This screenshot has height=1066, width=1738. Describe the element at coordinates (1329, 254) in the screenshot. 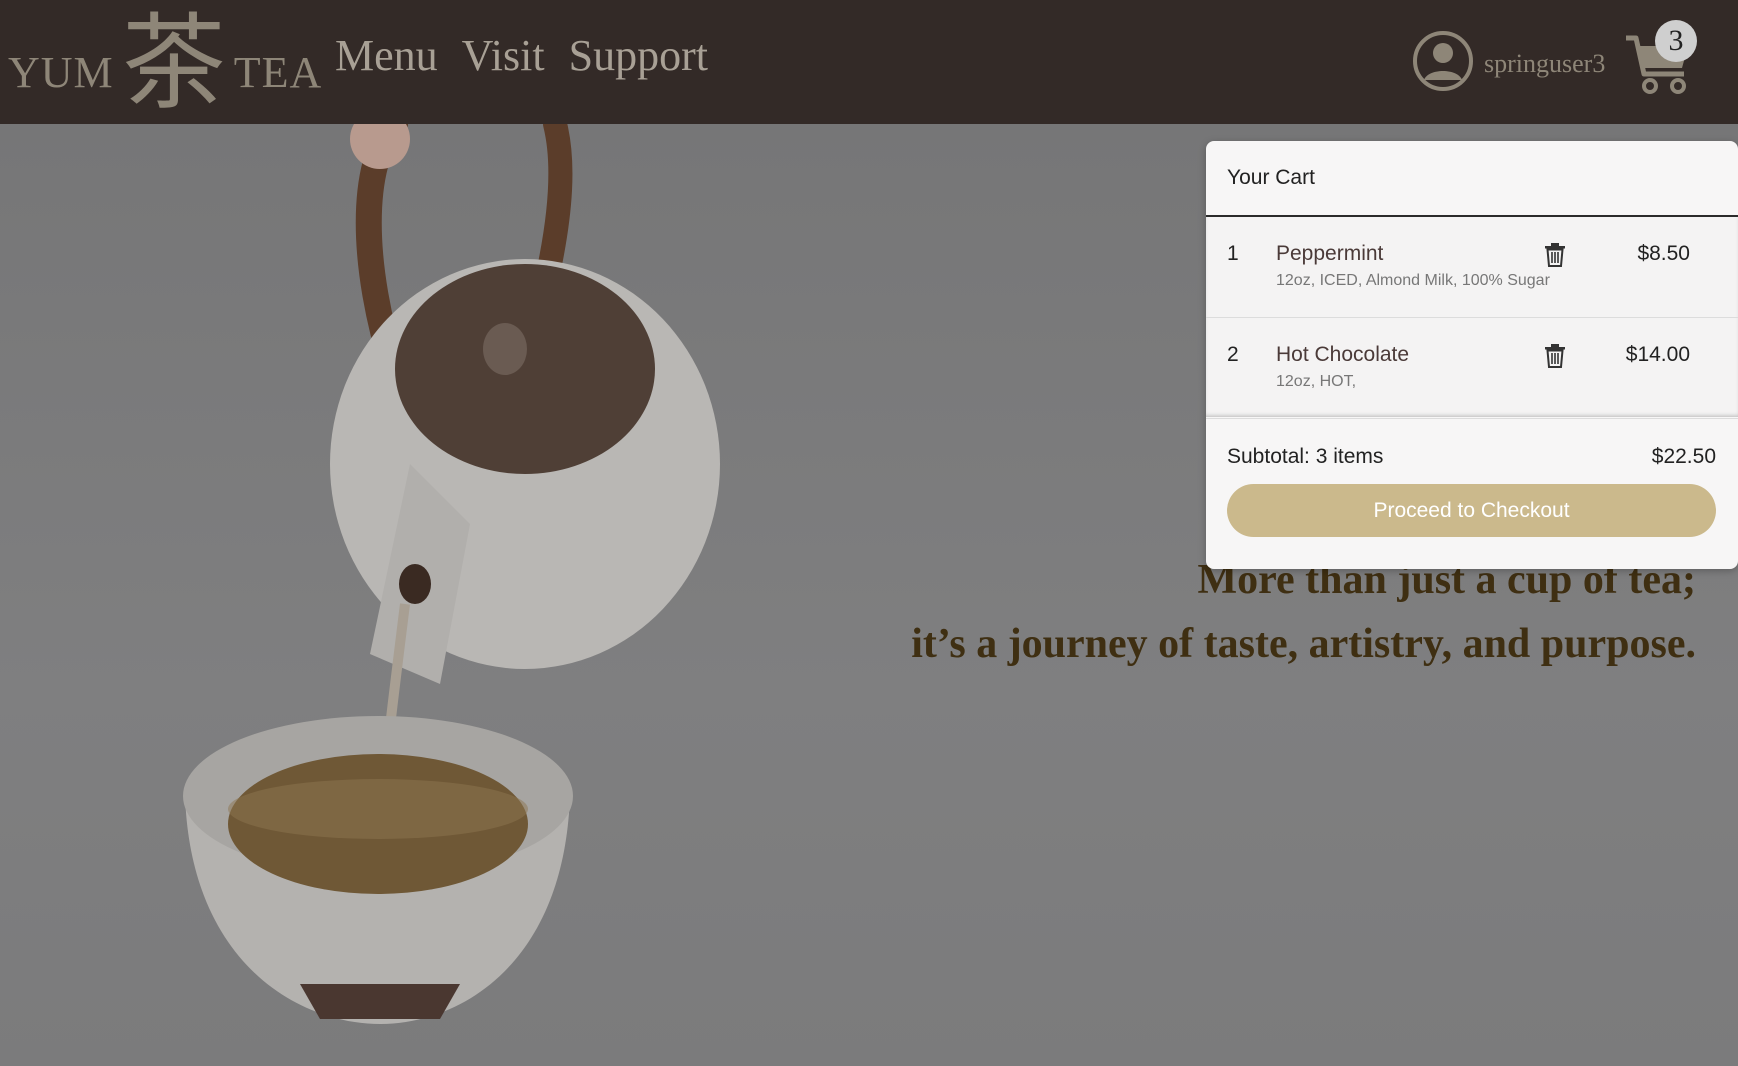

I see `cart-item-name: Peppermint` at that location.